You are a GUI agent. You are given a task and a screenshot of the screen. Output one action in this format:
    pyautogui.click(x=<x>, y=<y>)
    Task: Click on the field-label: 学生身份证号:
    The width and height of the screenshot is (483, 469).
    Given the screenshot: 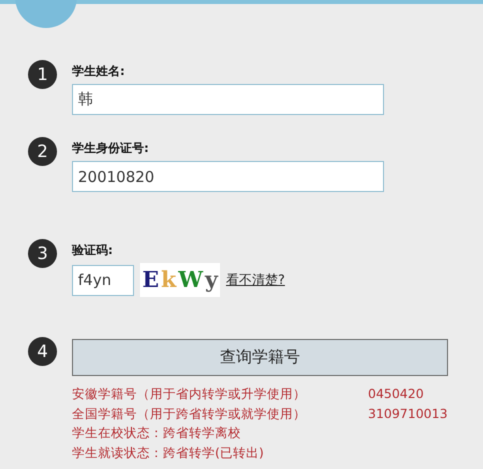 What is the action you would take?
    pyautogui.click(x=111, y=148)
    